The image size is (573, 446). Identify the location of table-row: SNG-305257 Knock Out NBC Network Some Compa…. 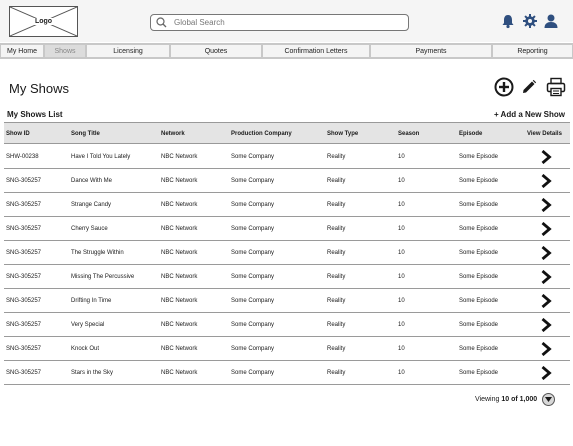
(287, 349).